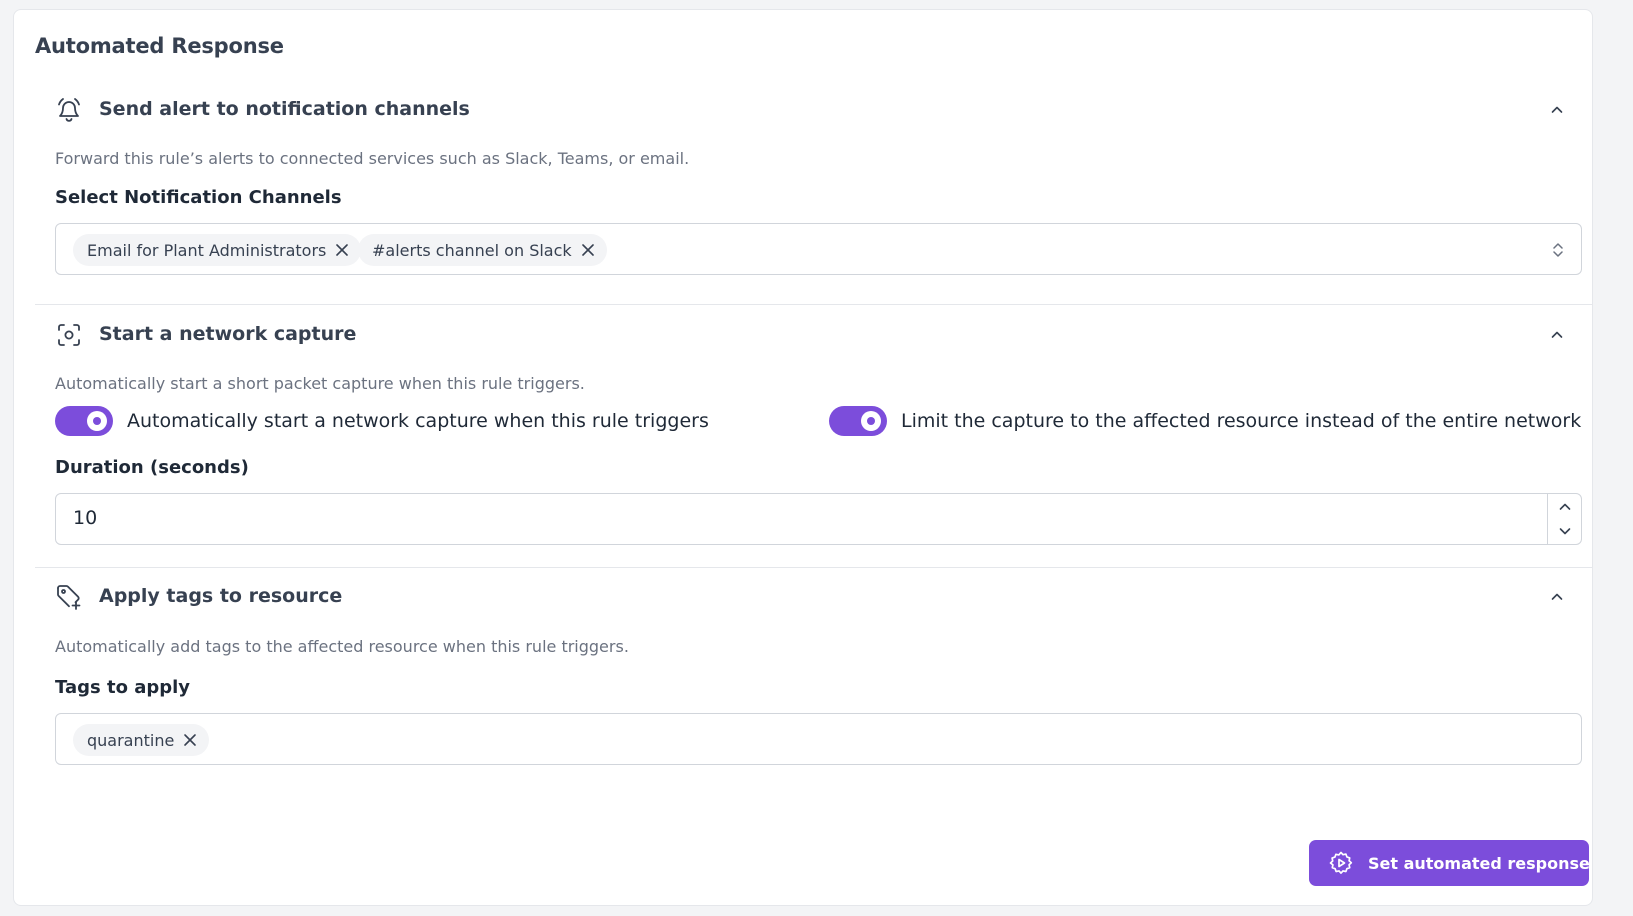  Describe the element at coordinates (198, 197) in the screenshot. I see `notification-channels-label: Select Notification Channels` at that location.